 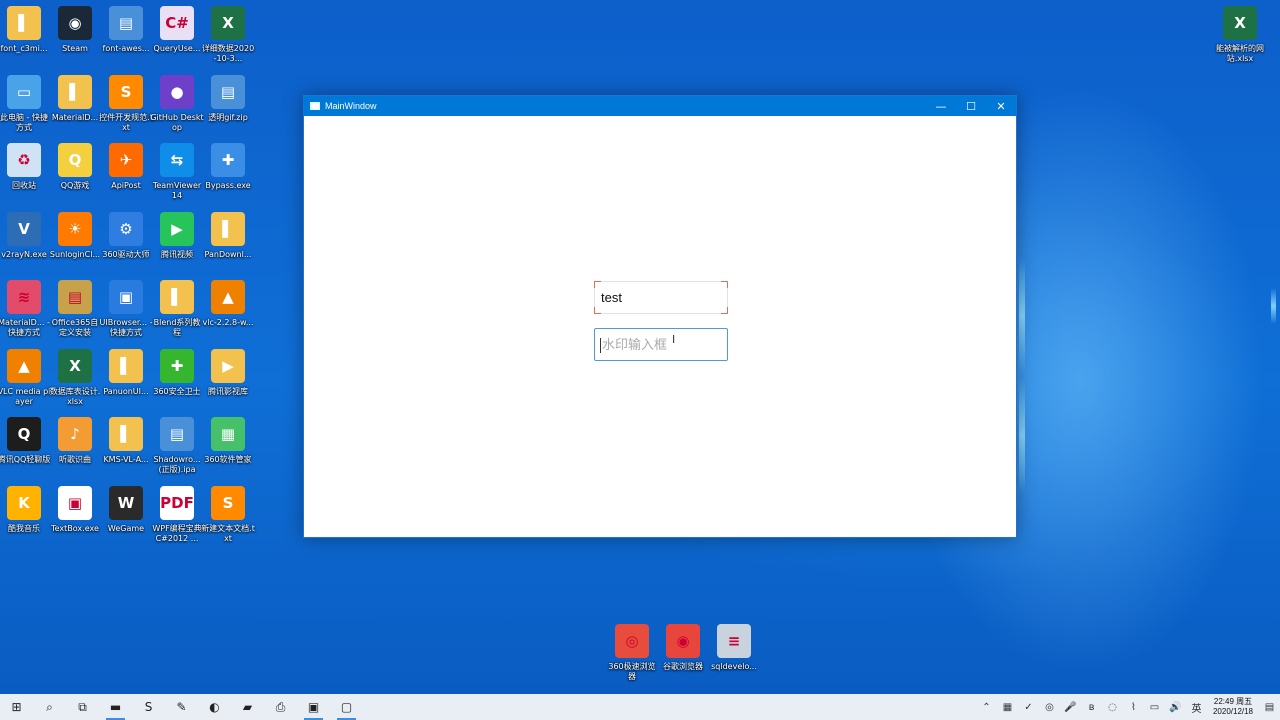 What do you see at coordinates (177, 446) in the screenshot?
I see `desktop-icon: ▤ Shadowro... (正版).ipa` at bounding box center [177, 446].